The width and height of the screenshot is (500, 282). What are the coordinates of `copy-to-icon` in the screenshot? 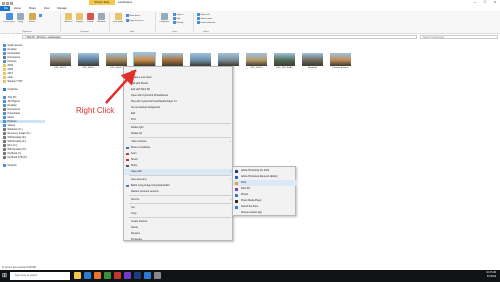 It's located at (79, 16).